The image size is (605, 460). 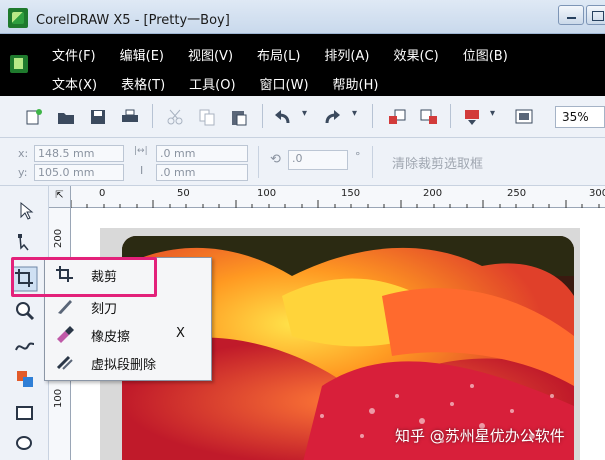 I want to click on horizontal-ruler: 0 50 100 150 200 250 300, so click(x=327, y=197).